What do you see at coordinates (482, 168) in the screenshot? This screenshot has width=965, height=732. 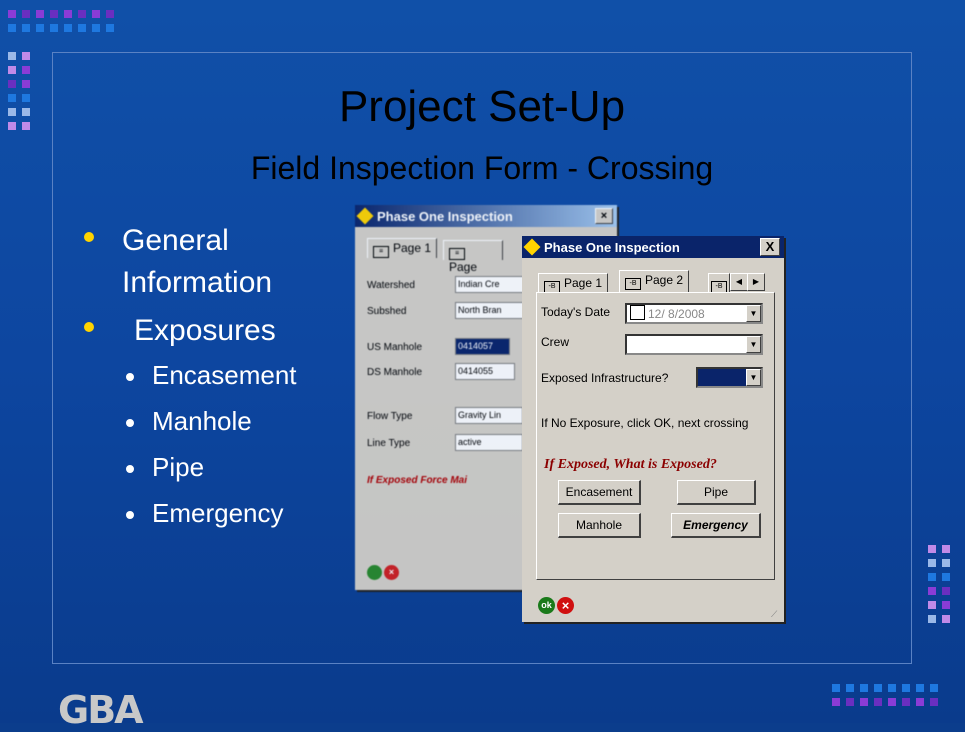 I see `slide-subtitle: Field Inspection Form - Crossing` at bounding box center [482, 168].